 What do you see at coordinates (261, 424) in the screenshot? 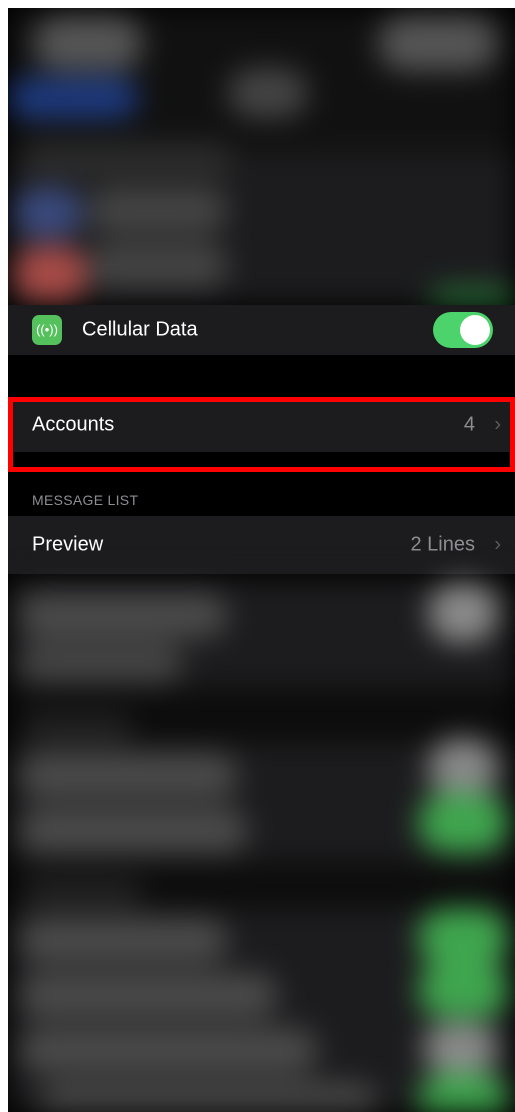
I see `accounts-row: Accounts 4 ›` at bounding box center [261, 424].